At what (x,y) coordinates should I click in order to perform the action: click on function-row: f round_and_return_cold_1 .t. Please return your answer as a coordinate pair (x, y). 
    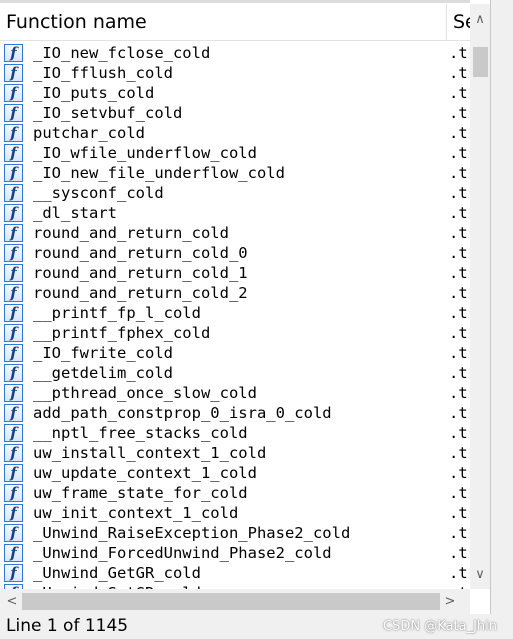
    Looking at the image, I should click on (235, 273).